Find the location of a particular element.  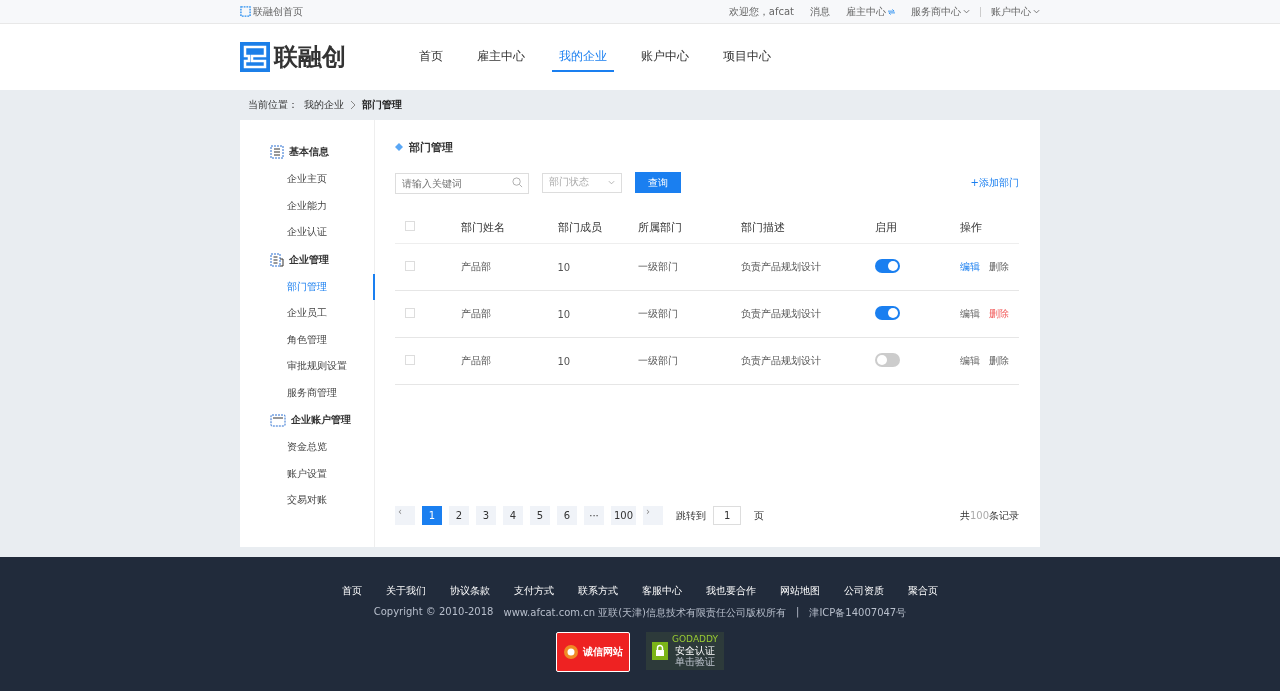

footer-link: 聚合页 is located at coordinates (923, 591).